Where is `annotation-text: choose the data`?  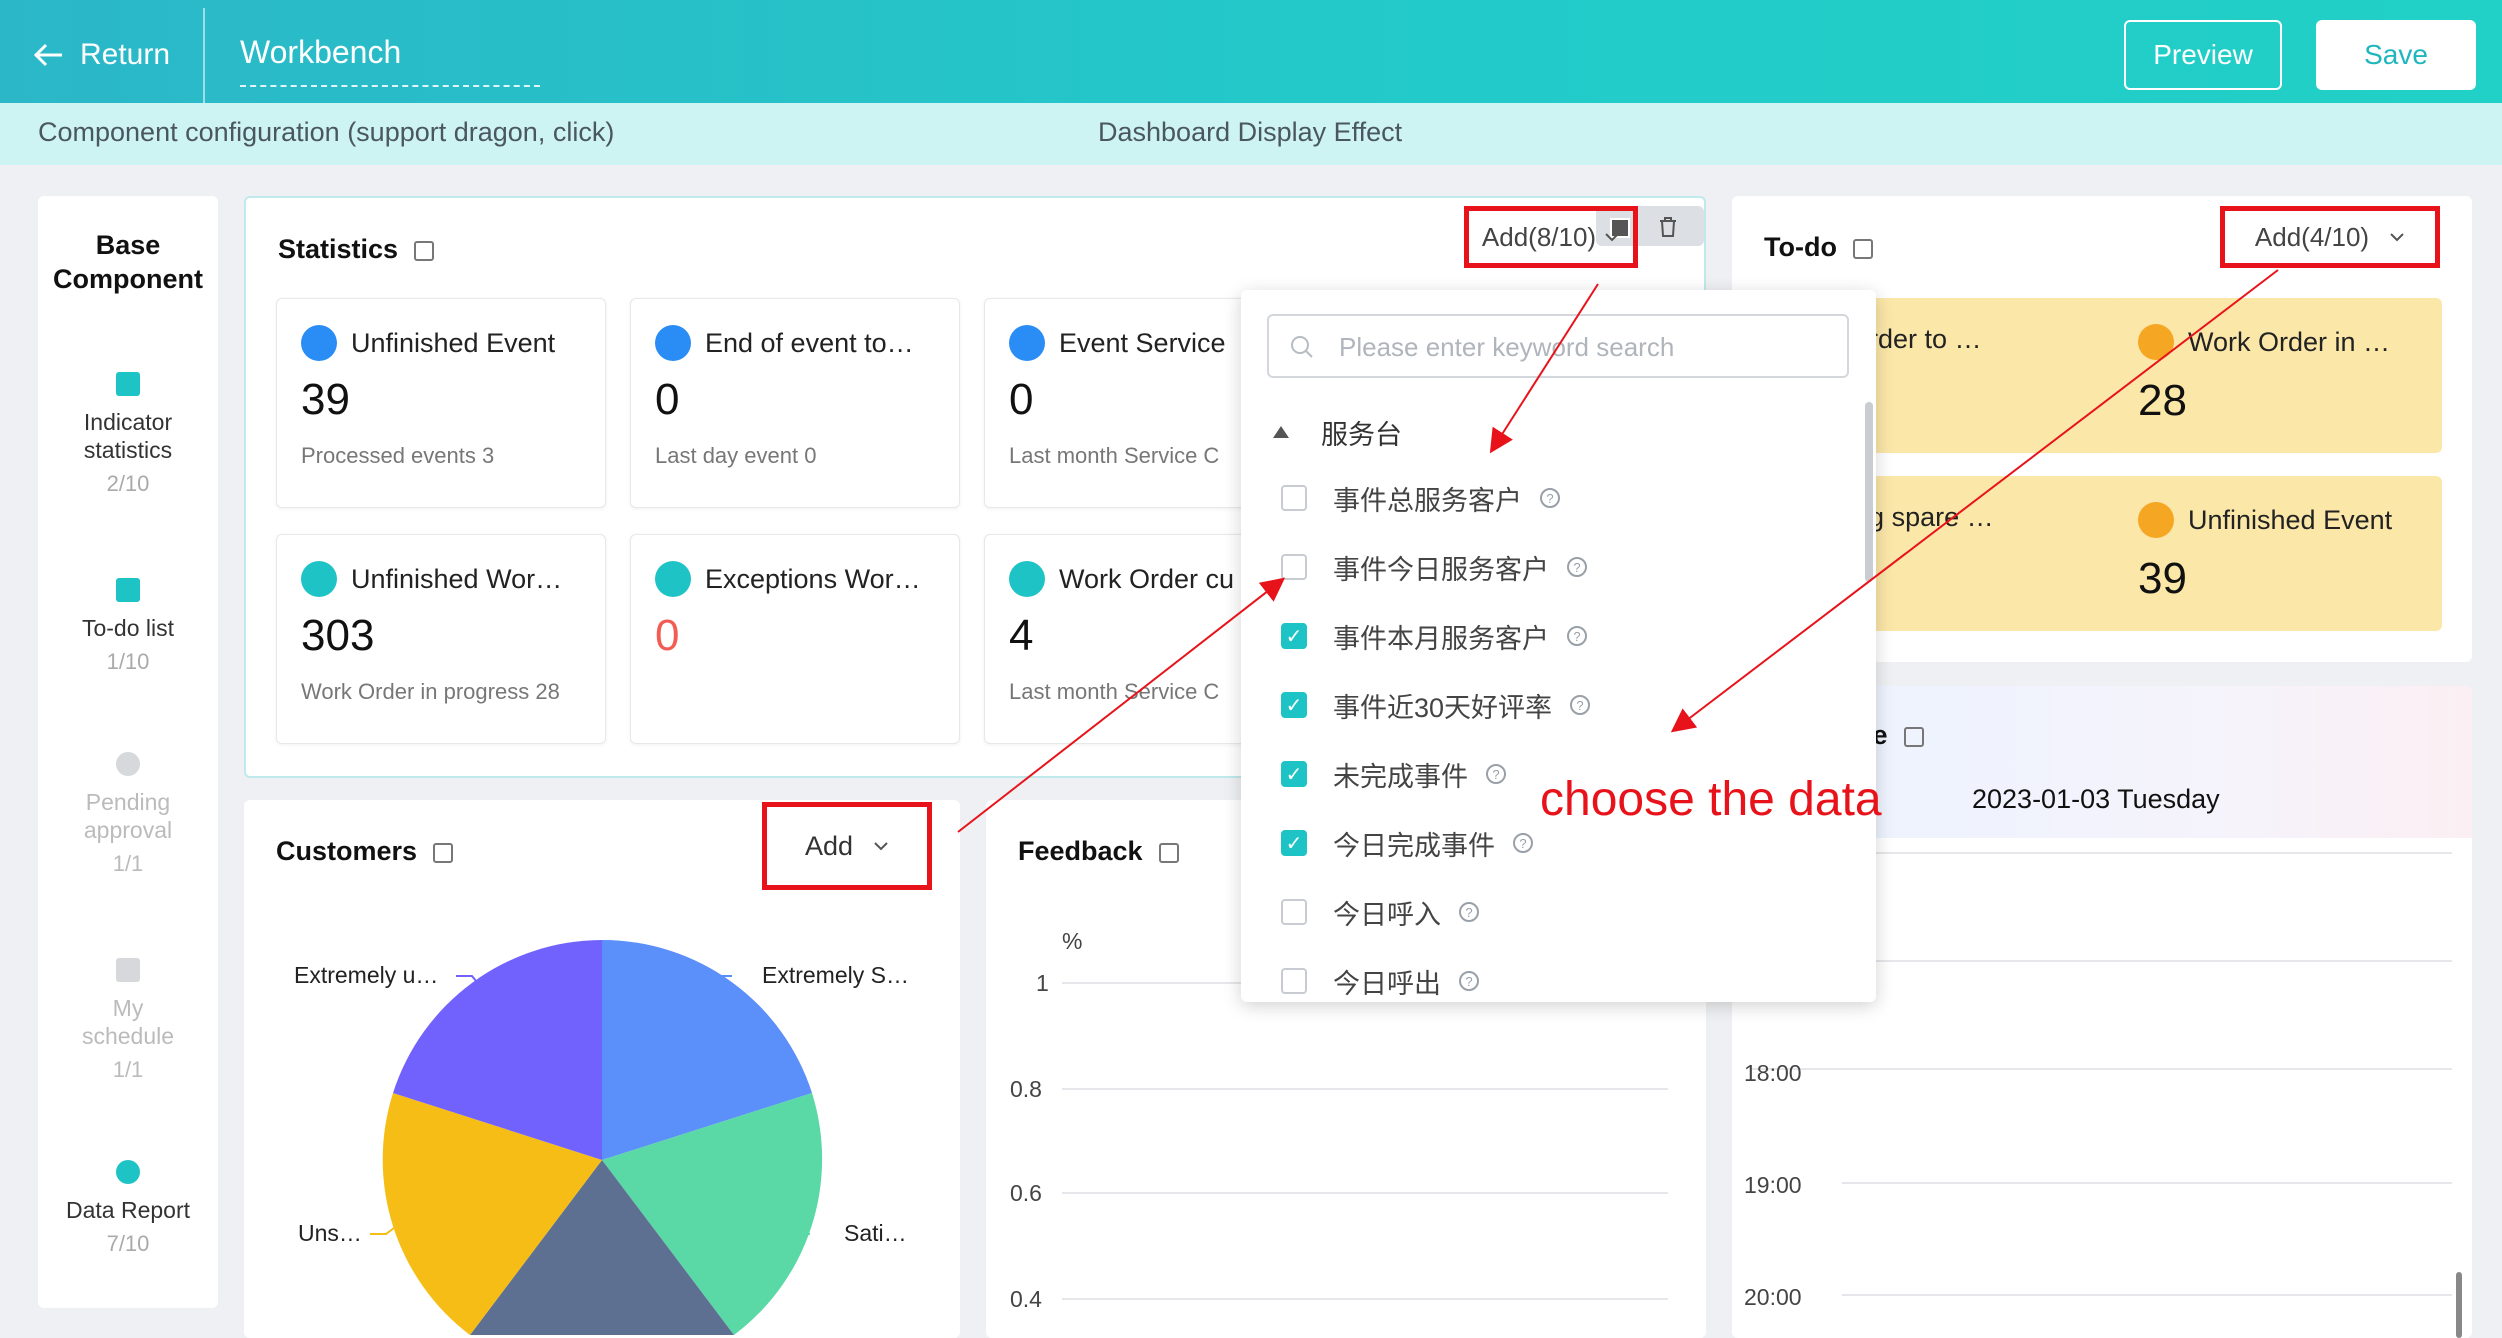 annotation-text: choose the data is located at coordinates (1711, 799).